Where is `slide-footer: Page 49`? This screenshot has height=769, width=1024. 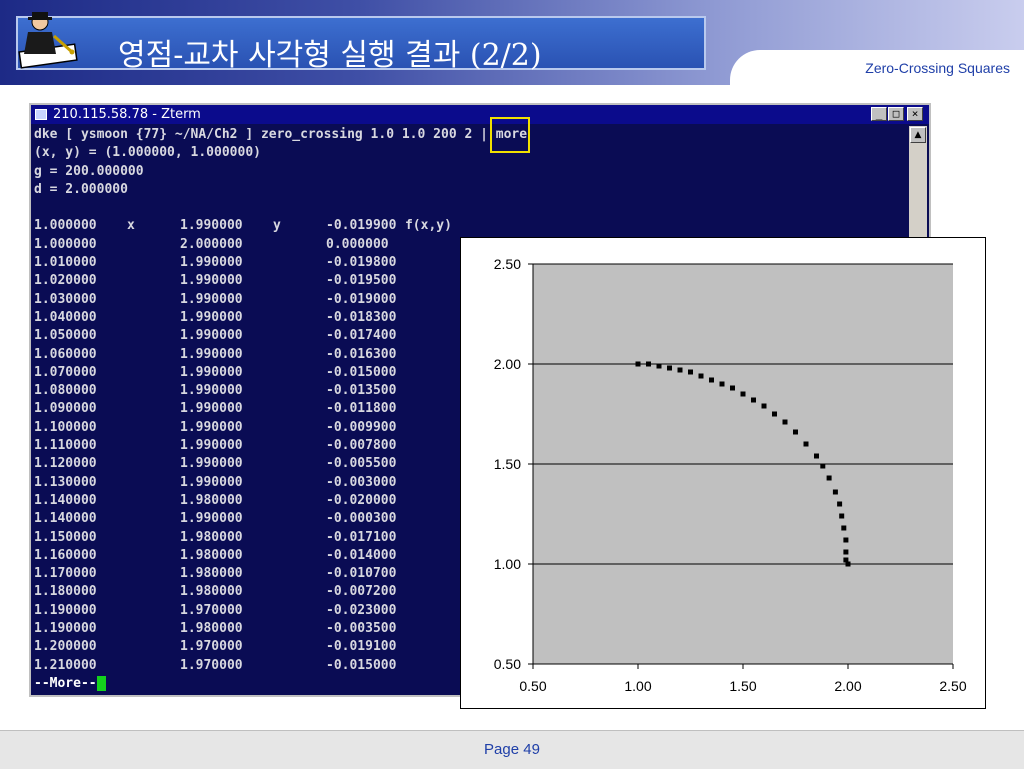 slide-footer: Page 49 is located at coordinates (512, 749).